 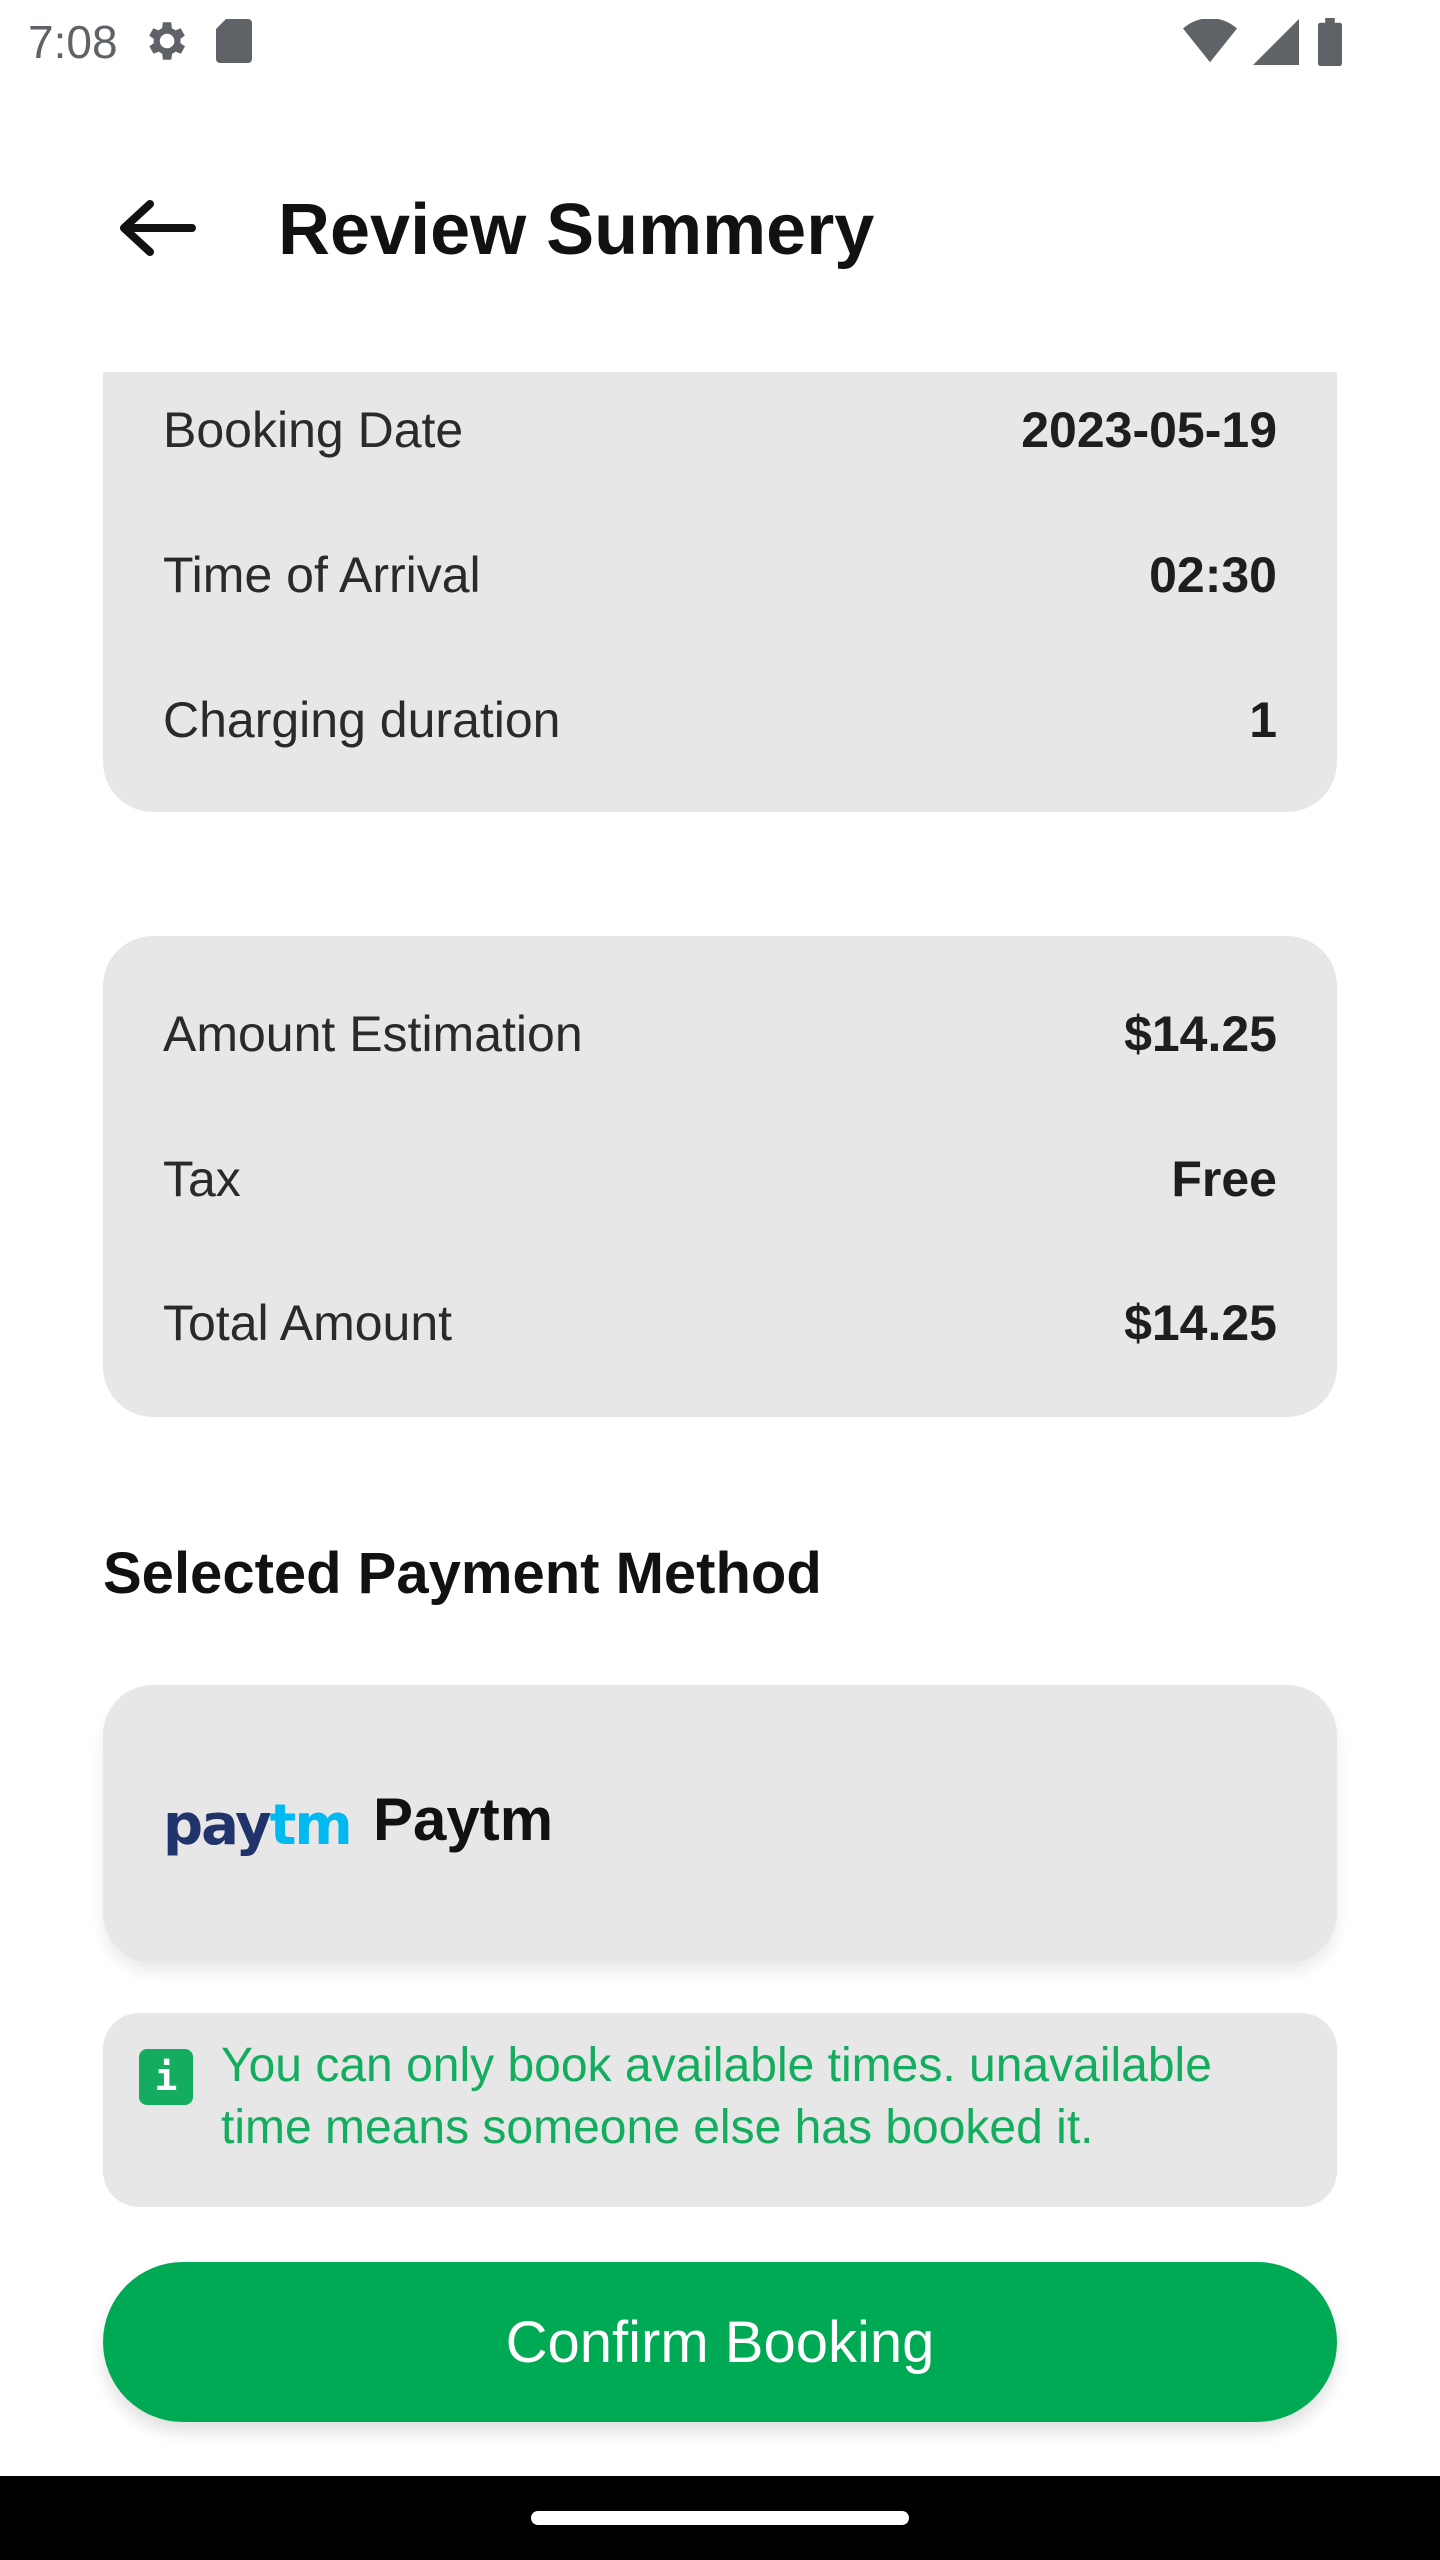 What do you see at coordinates (197, 43) in the screenshot?
I see `status-left-icons` at bounding box center [197, 43].